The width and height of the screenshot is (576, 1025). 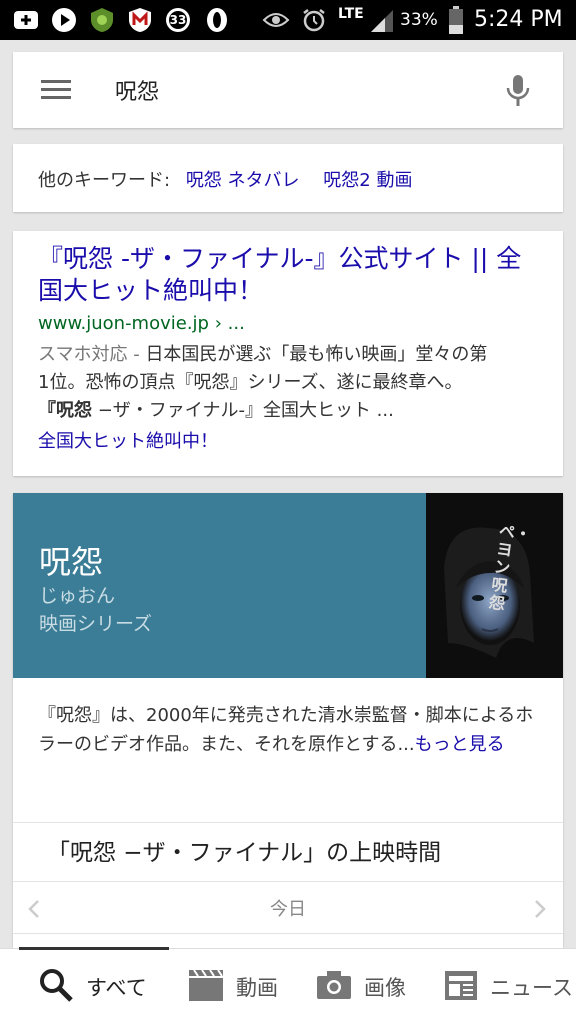 What do you see at coordinates (518, 93) in the screenshot?
I see `microphone-icon` at bounding box center [518, 93].